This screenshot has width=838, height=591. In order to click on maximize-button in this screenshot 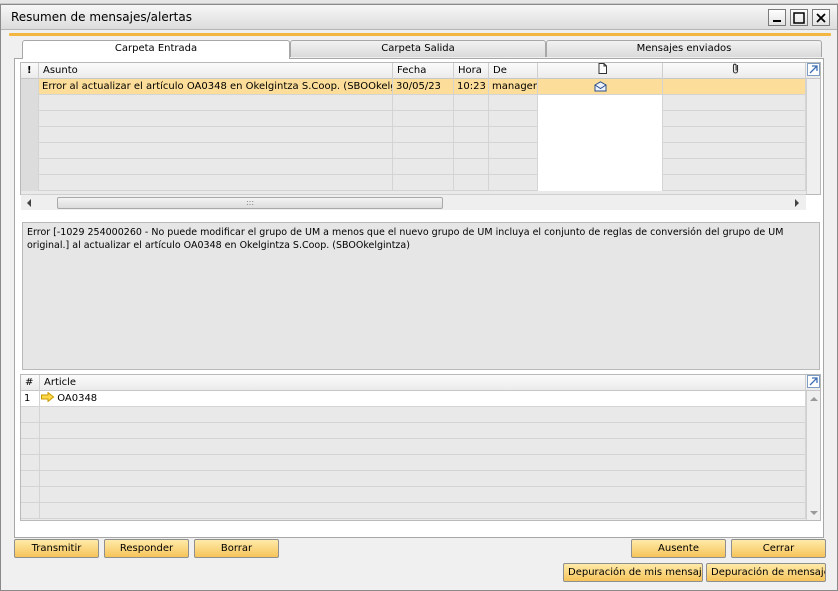, I will do `click(799, 17)`.